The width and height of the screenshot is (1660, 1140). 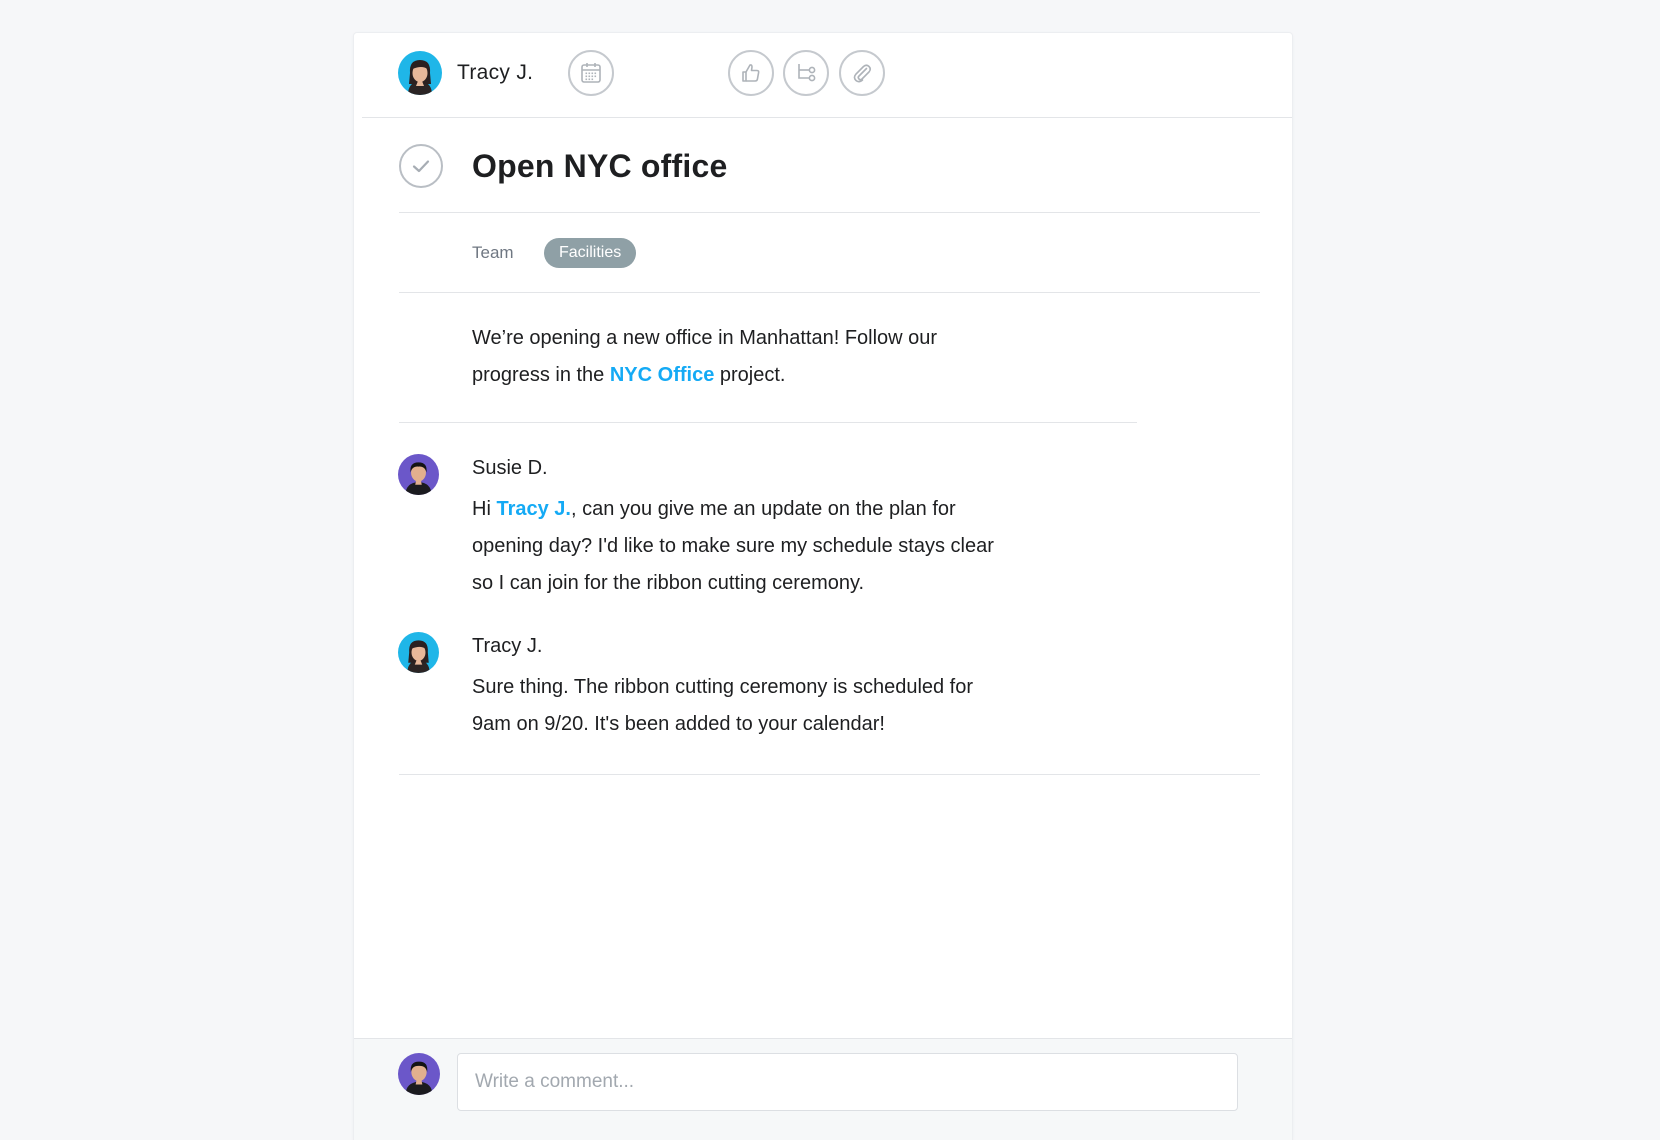 I want to click on comment-input, so click(x=847, y=1082).